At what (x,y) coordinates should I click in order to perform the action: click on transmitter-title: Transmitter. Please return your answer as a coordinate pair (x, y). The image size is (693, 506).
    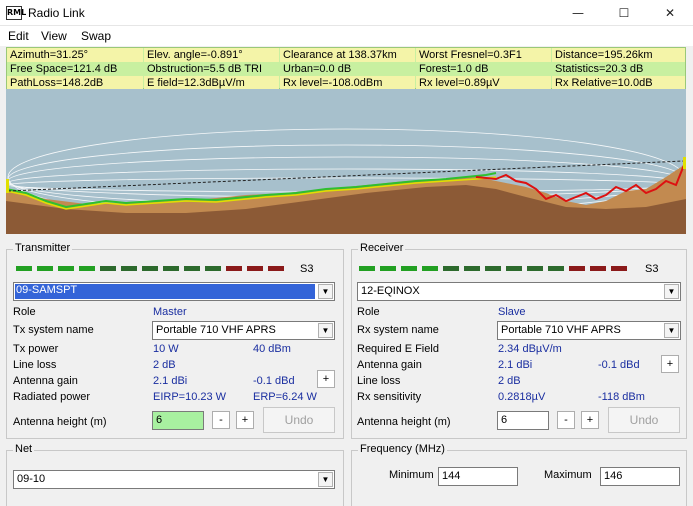
    Looking at the image, I should click on (43, 248).